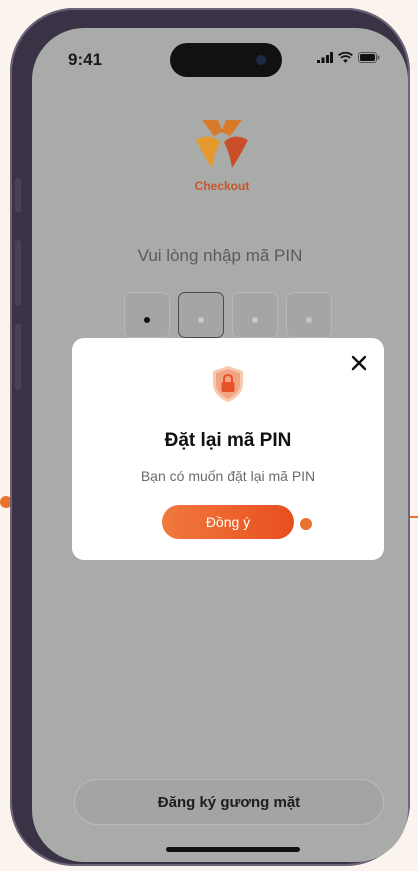 The width and height of the screenshot is (418, 871). What do you see at coordinates (228, 440) in the screenshot?
I see `dialog-title: Đặt lại mã PIN` at bounding box center [228, 440].